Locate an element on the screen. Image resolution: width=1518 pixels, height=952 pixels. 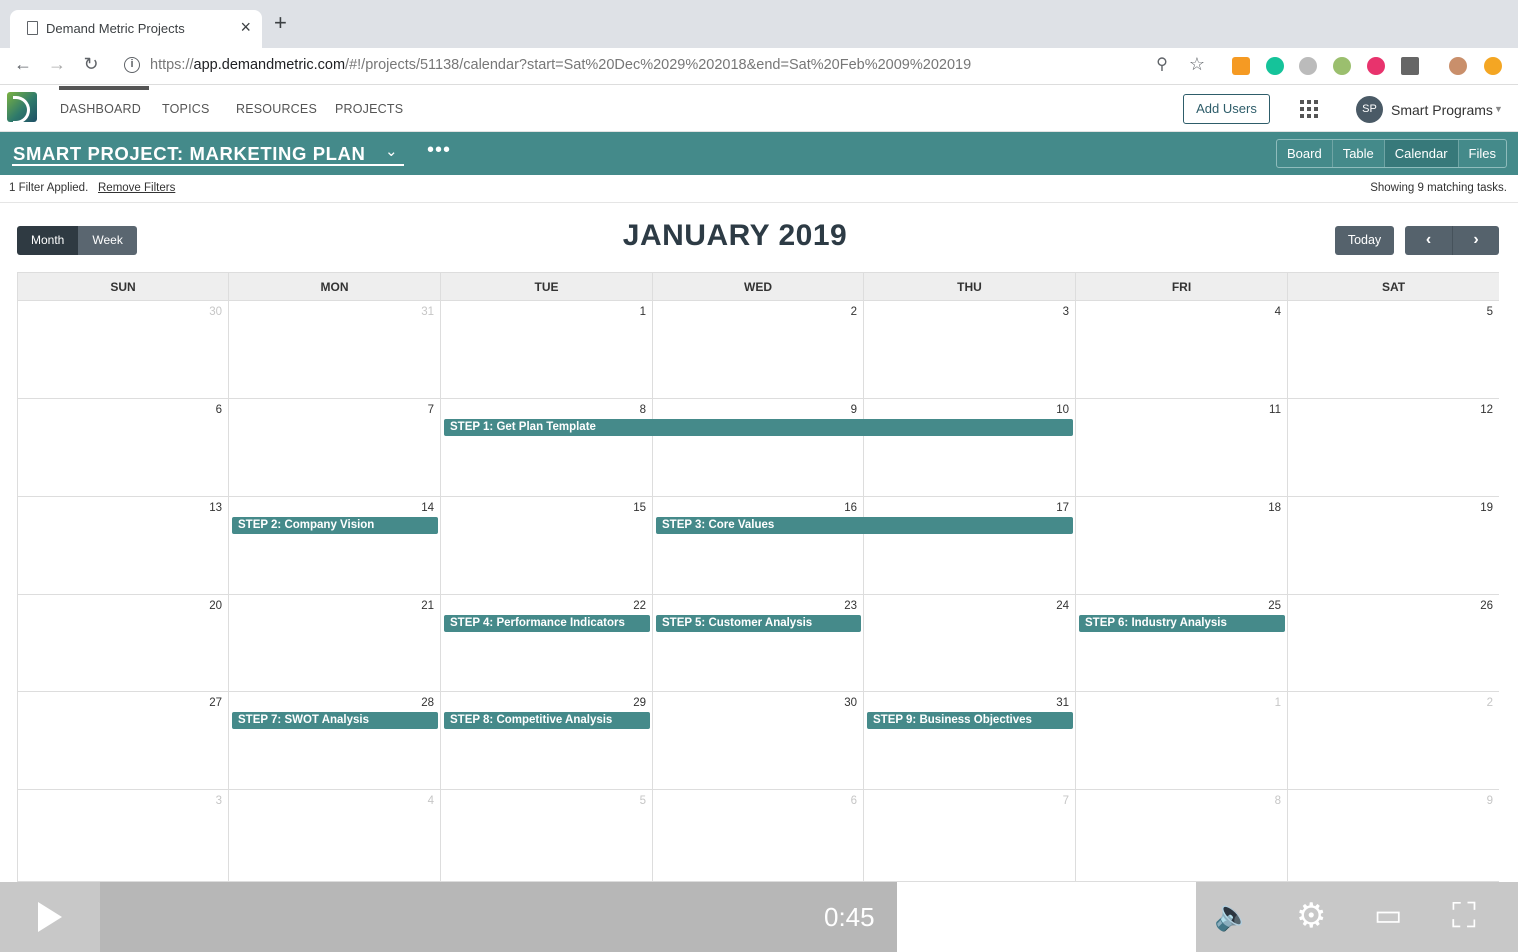
calendar-day-cell: 16 is located at coordinates (758, 545).